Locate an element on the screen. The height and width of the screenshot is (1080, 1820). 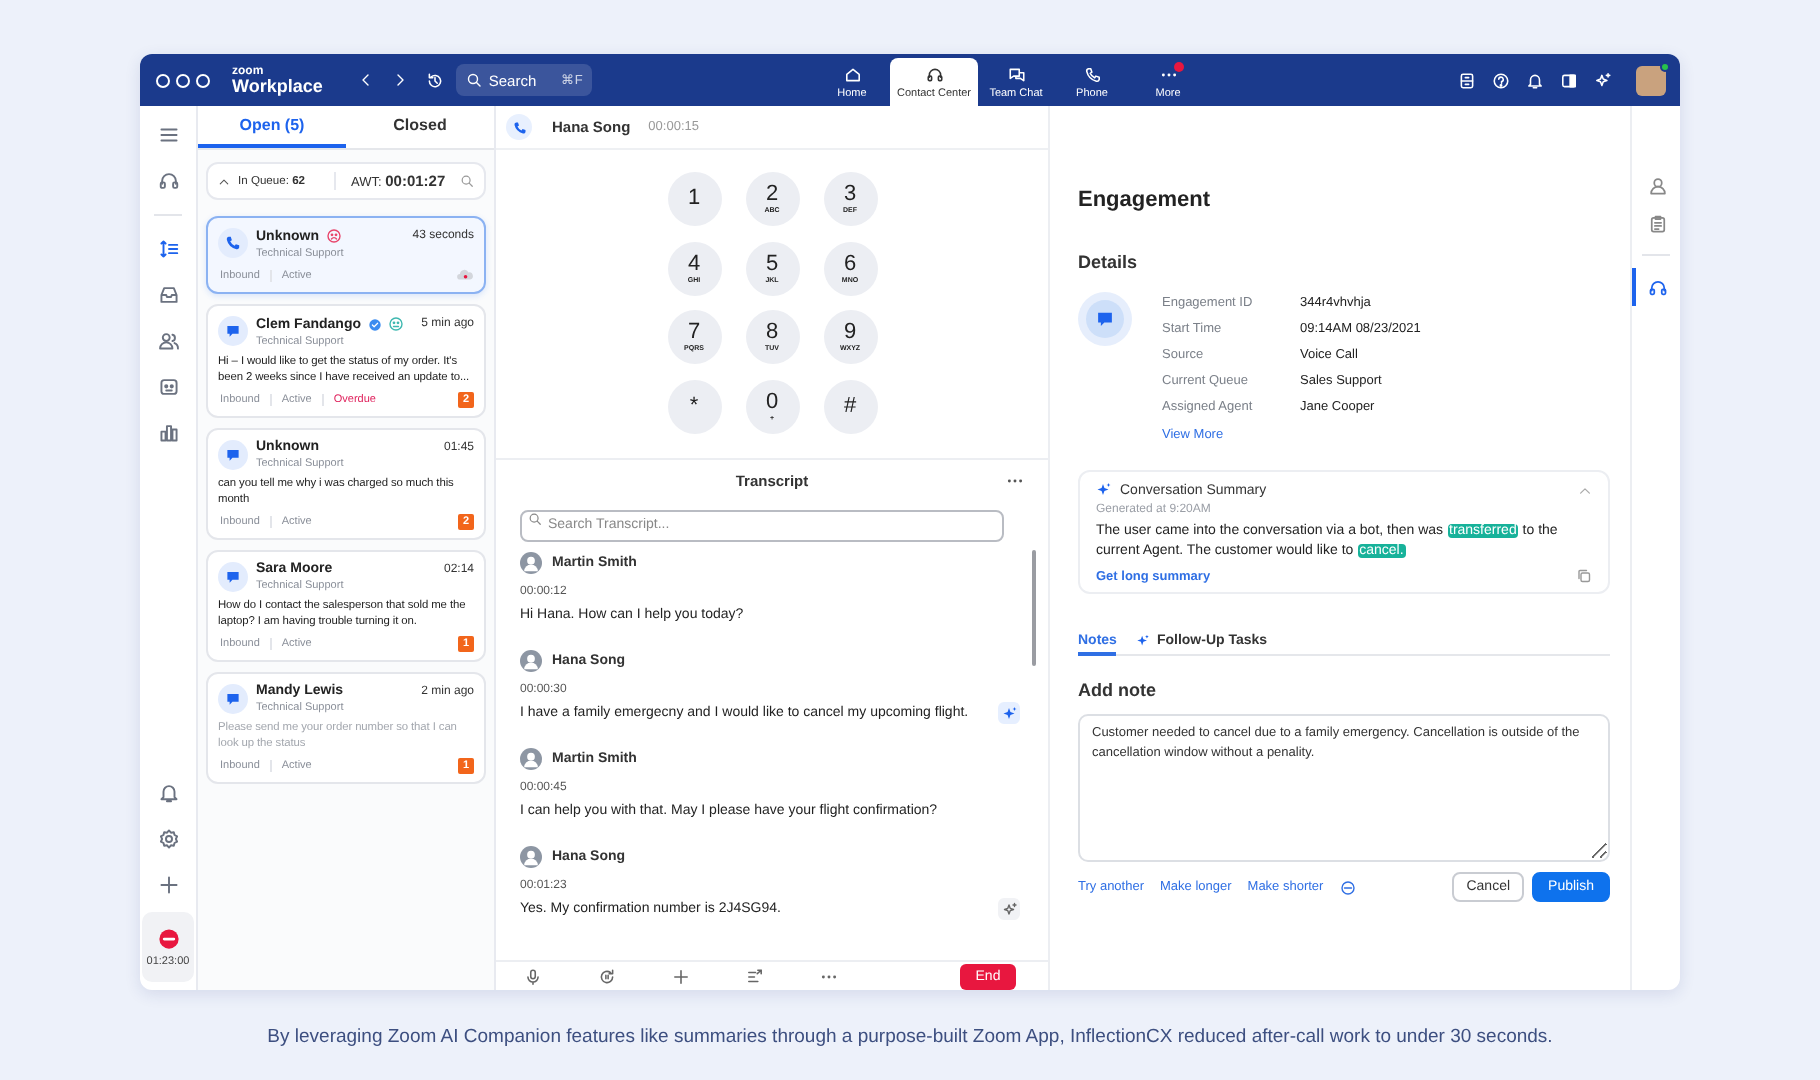
collapse-icon is located at coordinates (224, 181).